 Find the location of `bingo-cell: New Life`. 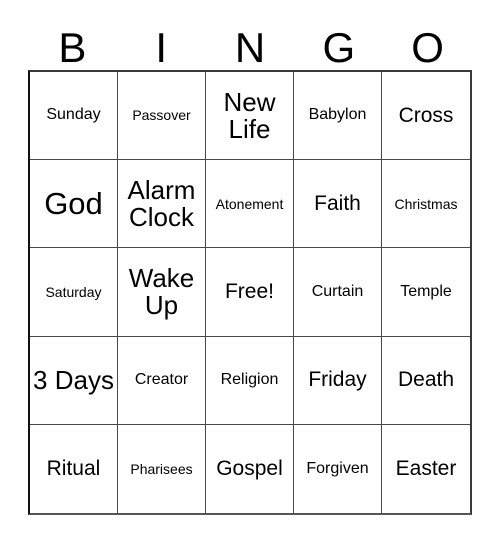

bingo-cell: New Life is located at coordinates (250, 116).